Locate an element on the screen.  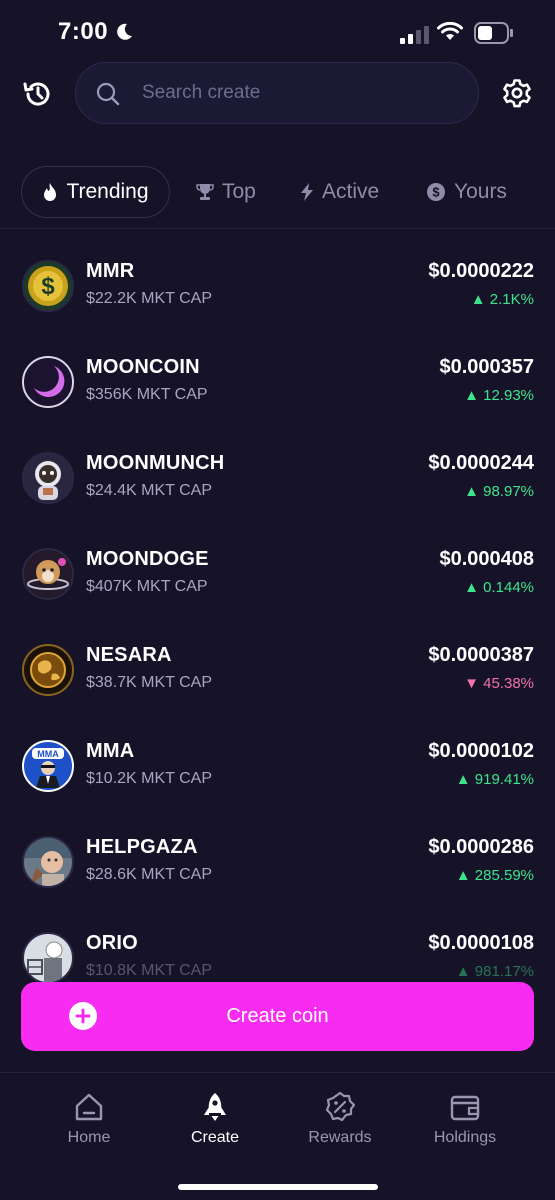
market-cap: $407K MKT CAP is located at coordinates (147, 586).